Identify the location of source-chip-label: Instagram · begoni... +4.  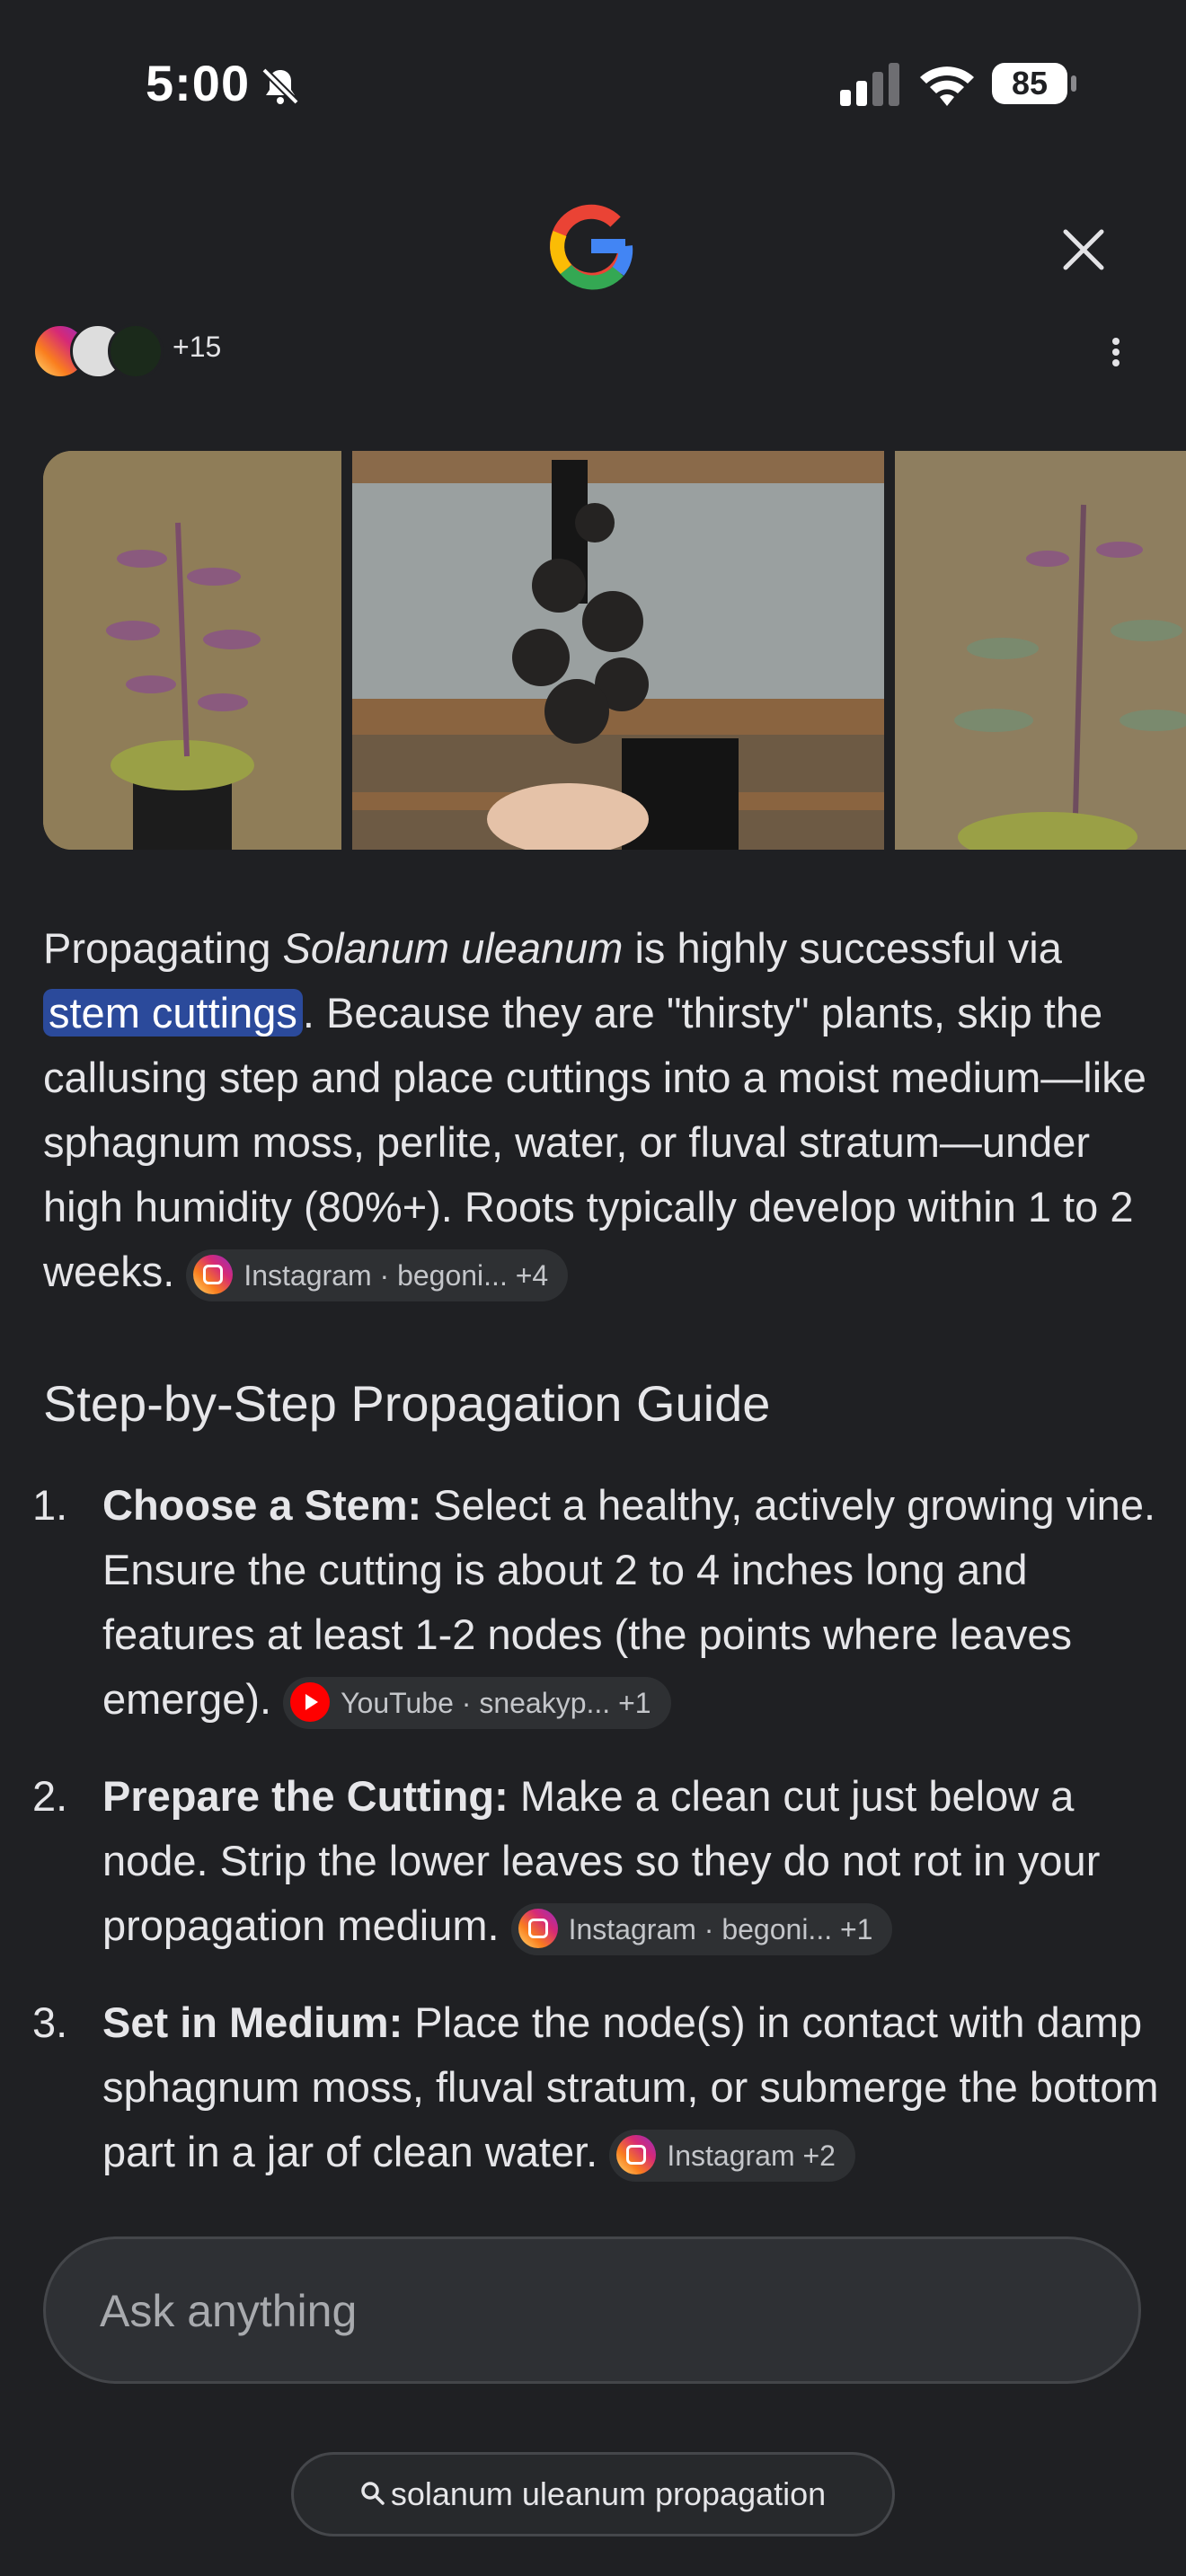
(396, 1275).